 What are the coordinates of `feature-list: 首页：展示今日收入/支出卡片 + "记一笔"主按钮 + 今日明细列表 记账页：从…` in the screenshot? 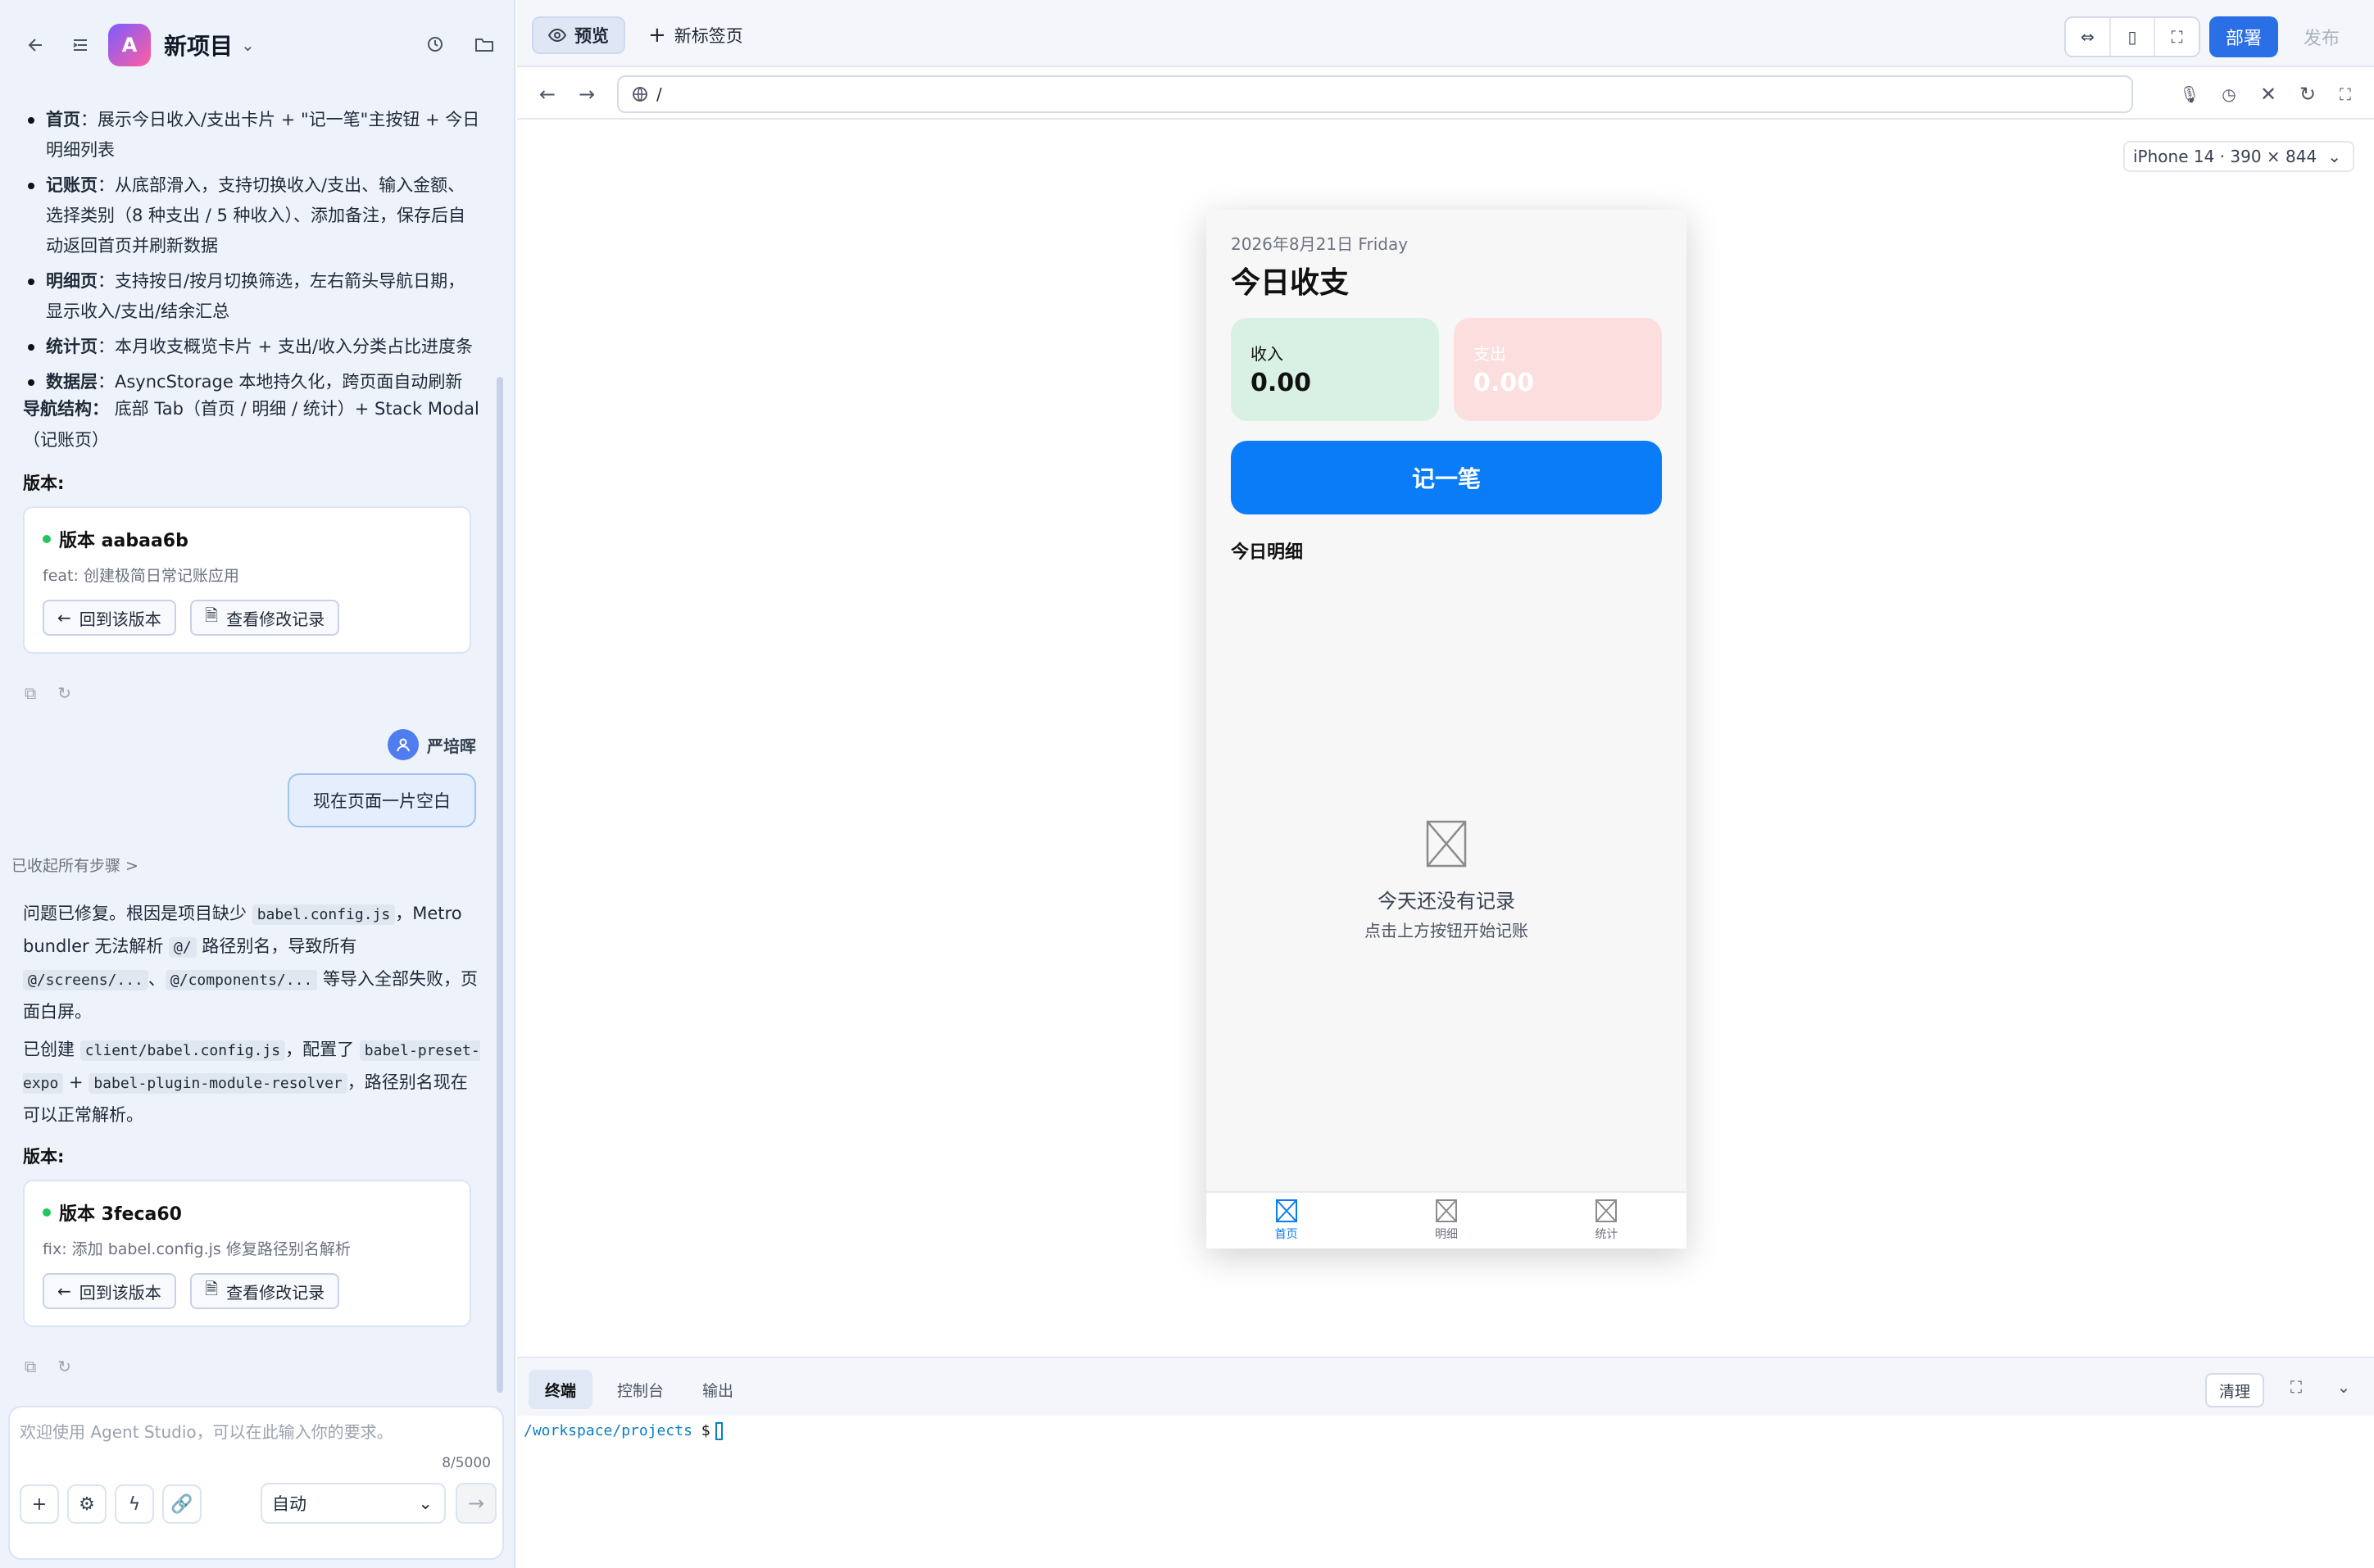 It's located at (252, 253).